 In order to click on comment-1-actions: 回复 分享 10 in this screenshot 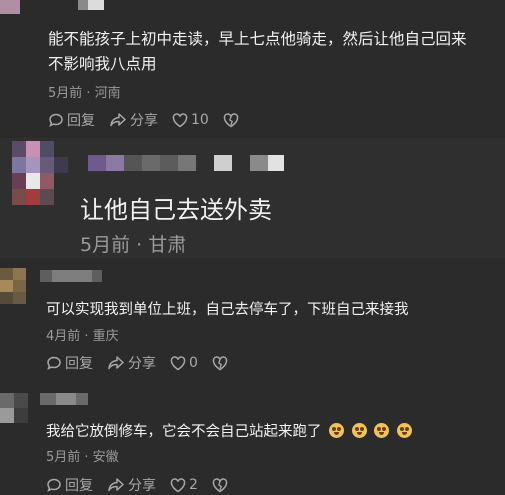, I will do `click(150, 120)`.